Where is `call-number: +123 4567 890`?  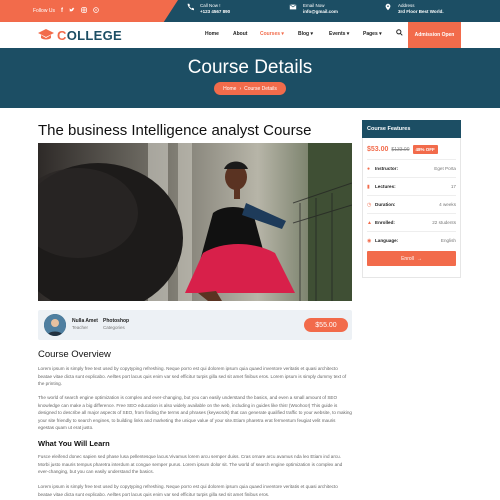
call-number: +123 4567 890 is located at coordinates (215, 11).